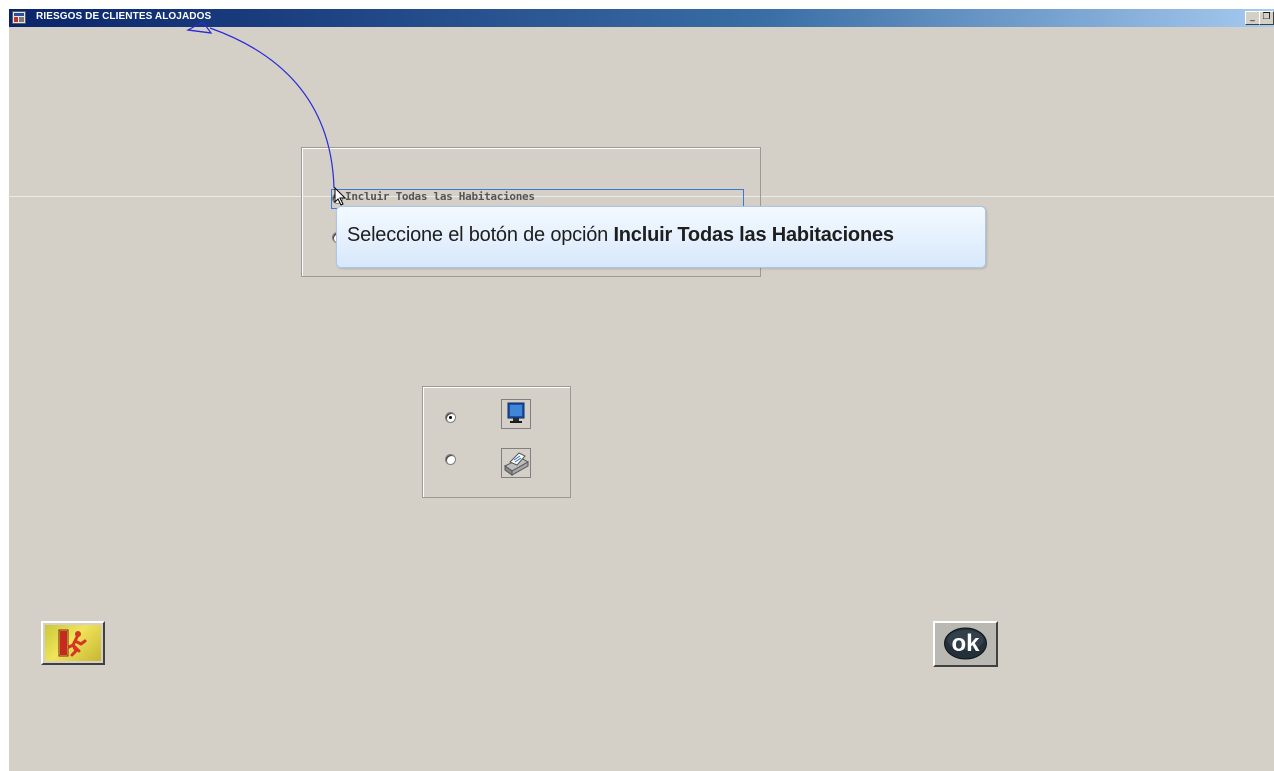  I want to click on include-all-rooms-label: Incluir Todas las Habitaciones, so click(440, 196).